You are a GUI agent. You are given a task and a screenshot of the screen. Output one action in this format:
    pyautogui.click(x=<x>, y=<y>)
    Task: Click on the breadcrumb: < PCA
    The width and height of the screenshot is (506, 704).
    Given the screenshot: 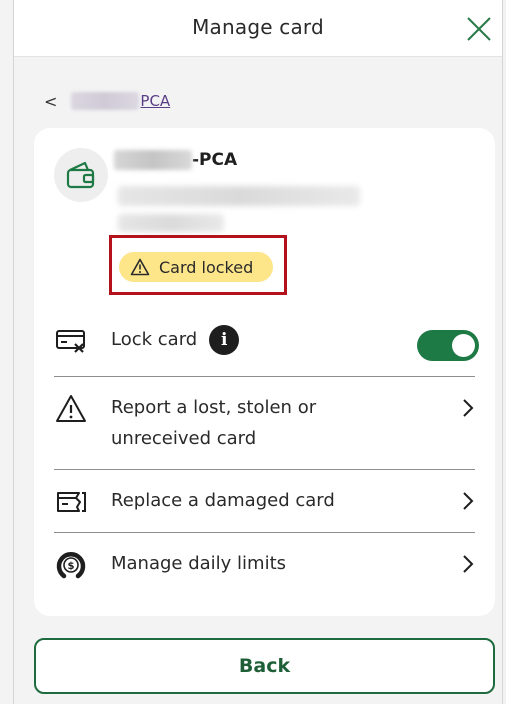 What is the action you would take?
    pyautogui.click(x=107, y=101)
    